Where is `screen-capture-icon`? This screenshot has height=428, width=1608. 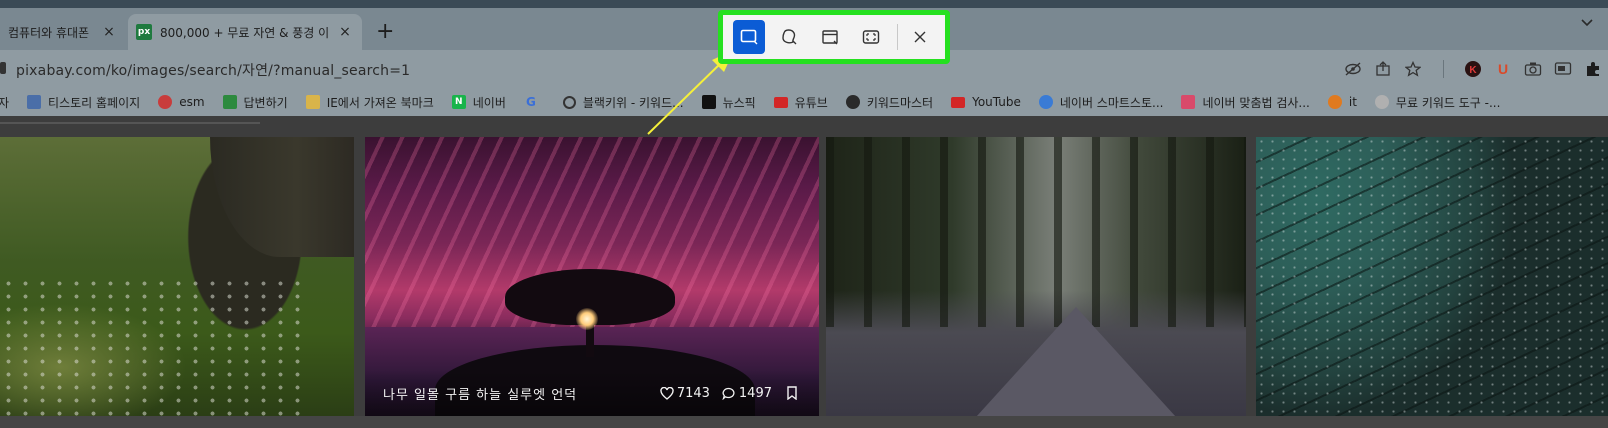
screen-capture-icon is located at coordinates (1563, 69).